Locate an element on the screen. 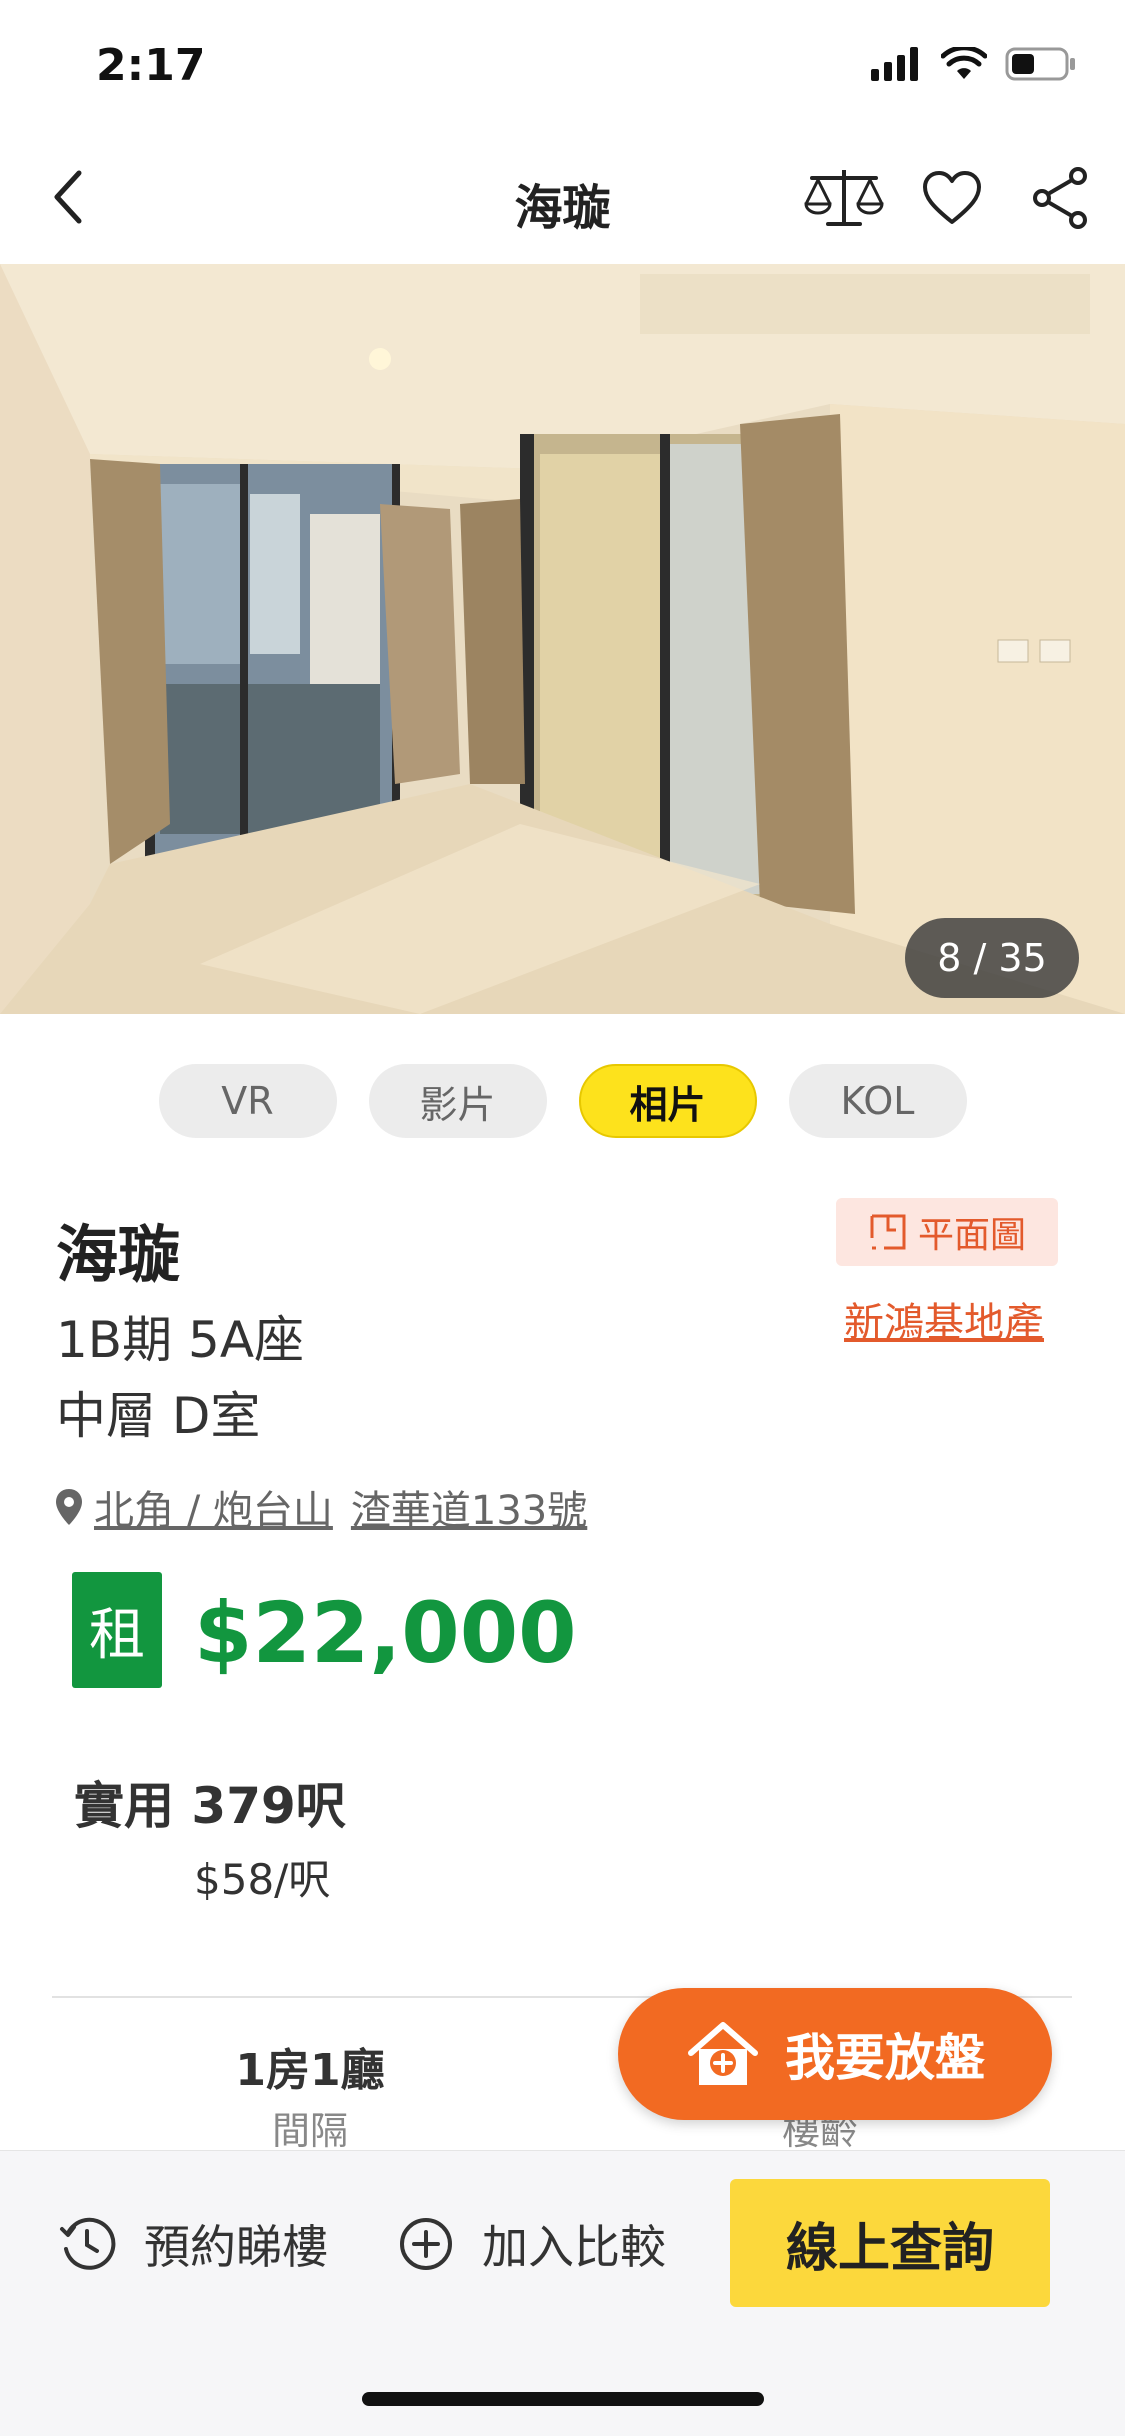 This screenshot has height=2436, width=1125. schedule-viewing-label: 預約睇樓 is located at coordinates (236, 2247).